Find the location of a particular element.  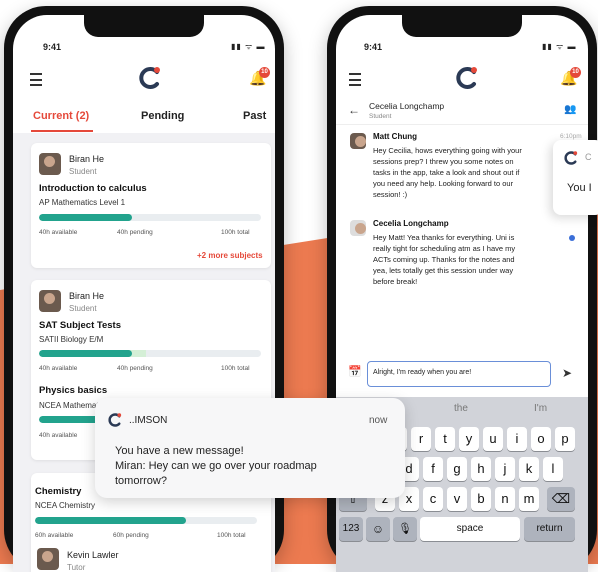

app-logo-icon is located at coordinates (115, 420).